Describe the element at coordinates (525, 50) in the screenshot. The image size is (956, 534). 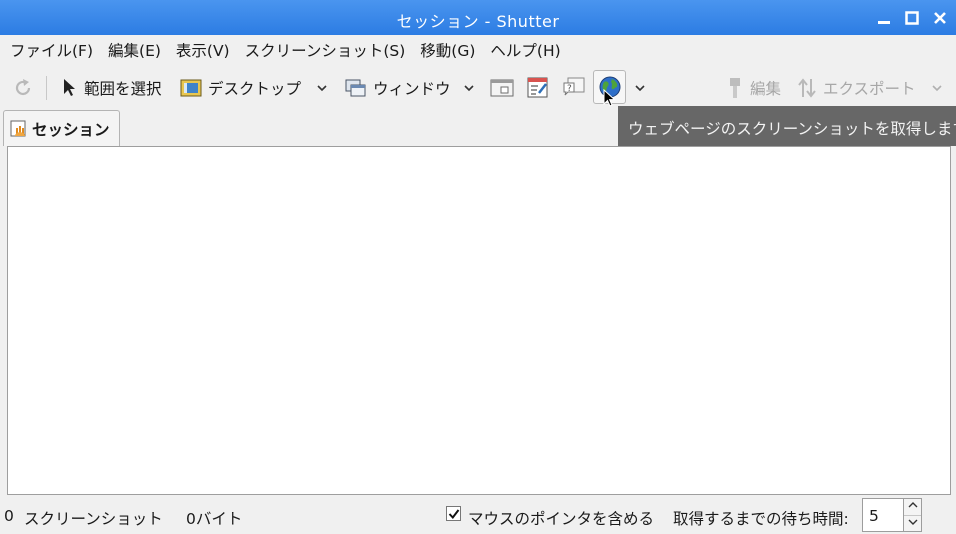
I see `menu-help: ヘルプ(H)` at that location.